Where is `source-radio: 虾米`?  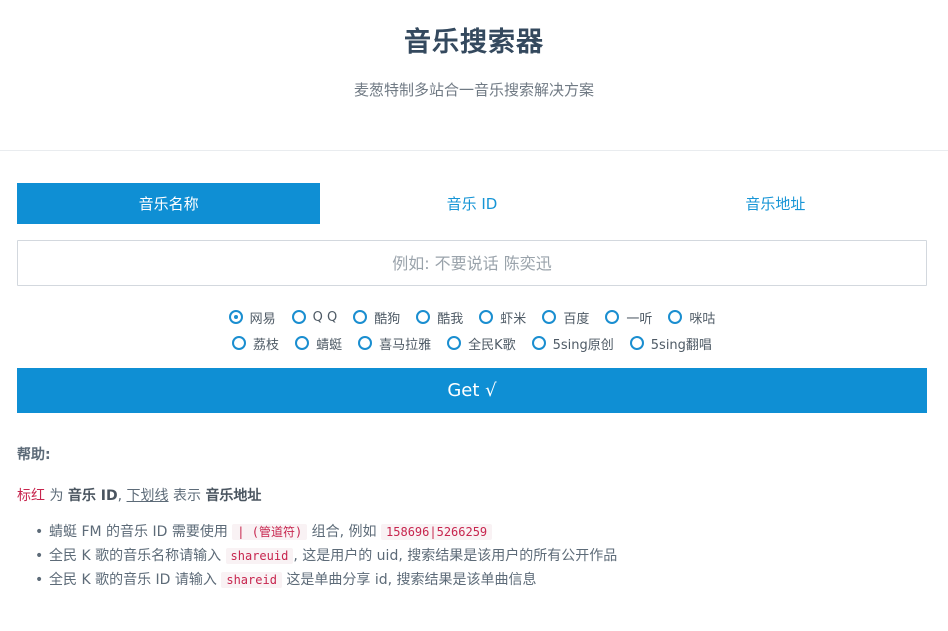 source-radio: 虾米 is located at coordinates (502, 317).